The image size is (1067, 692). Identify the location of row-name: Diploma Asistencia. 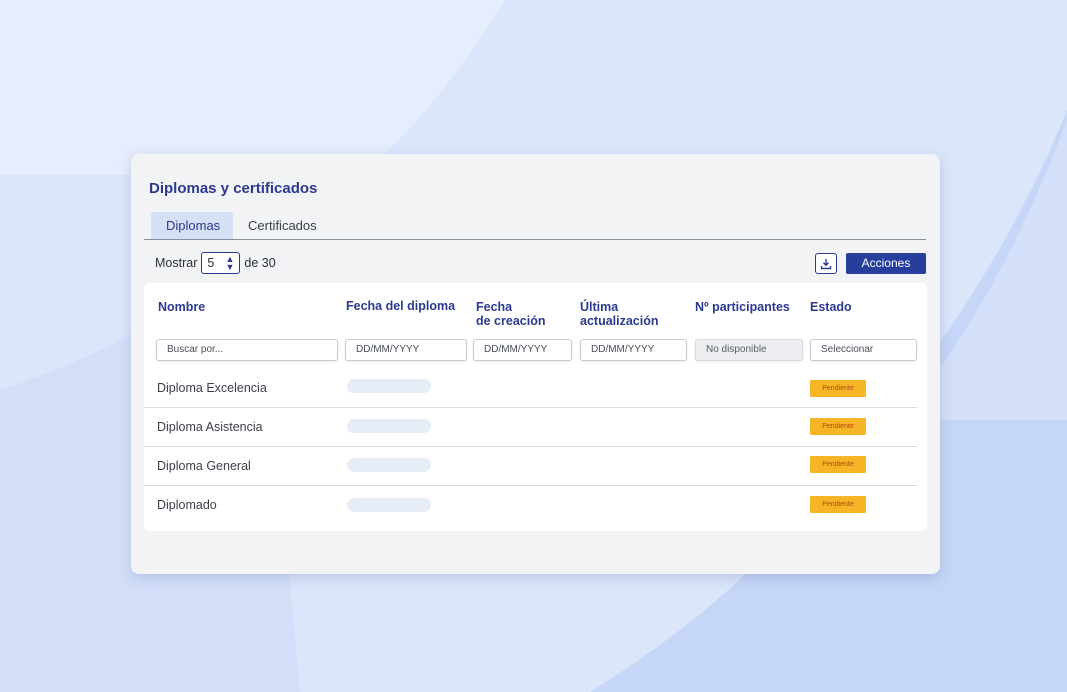
(210, 427).